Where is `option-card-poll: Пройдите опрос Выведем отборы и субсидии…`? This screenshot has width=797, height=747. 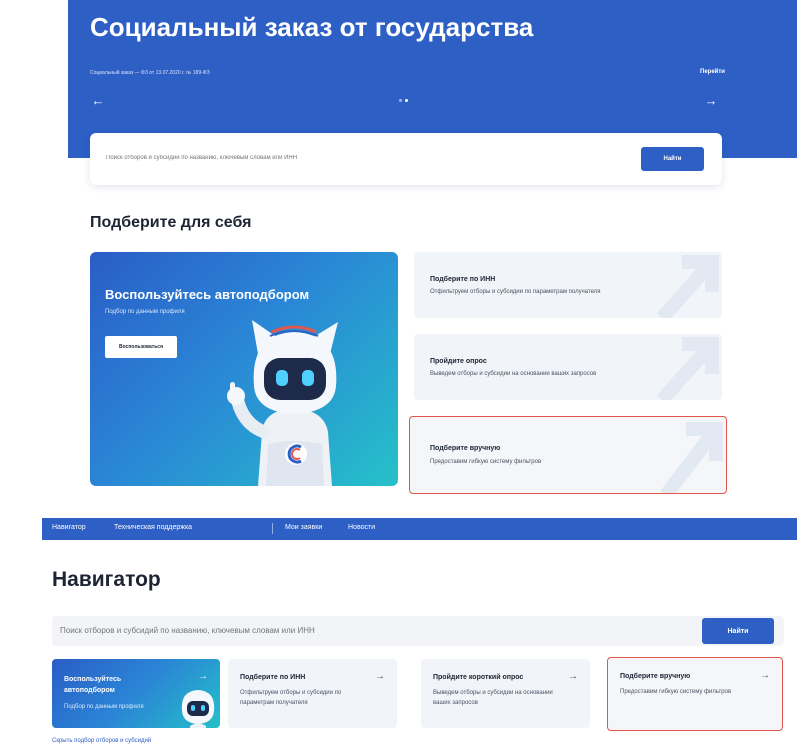 option-card-poll: Пройдите опрос Выведем отборы и субсидии… is located at coordinates (568, 367).